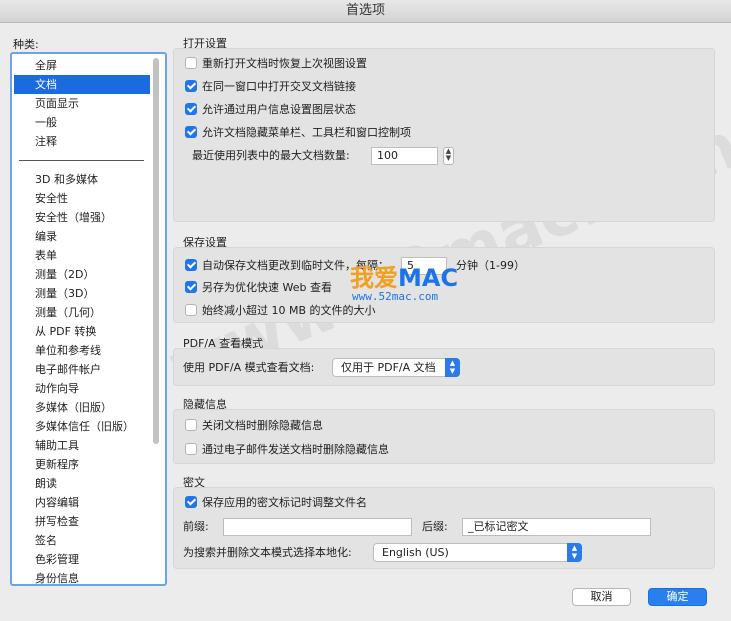 The image size is (731, 621). I want to click on pdfa-mode-select: 仅用于 PDF/A 文档 ▲ ▼, so click(396, 367).